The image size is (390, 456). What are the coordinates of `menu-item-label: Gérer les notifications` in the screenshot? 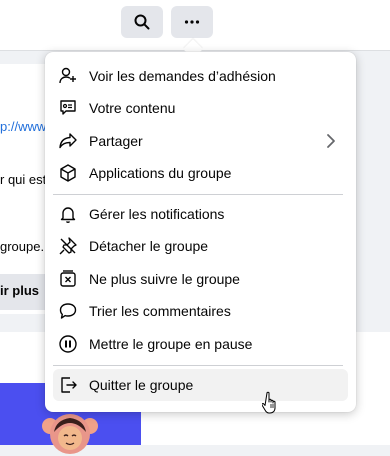 It's located at (157, 214).